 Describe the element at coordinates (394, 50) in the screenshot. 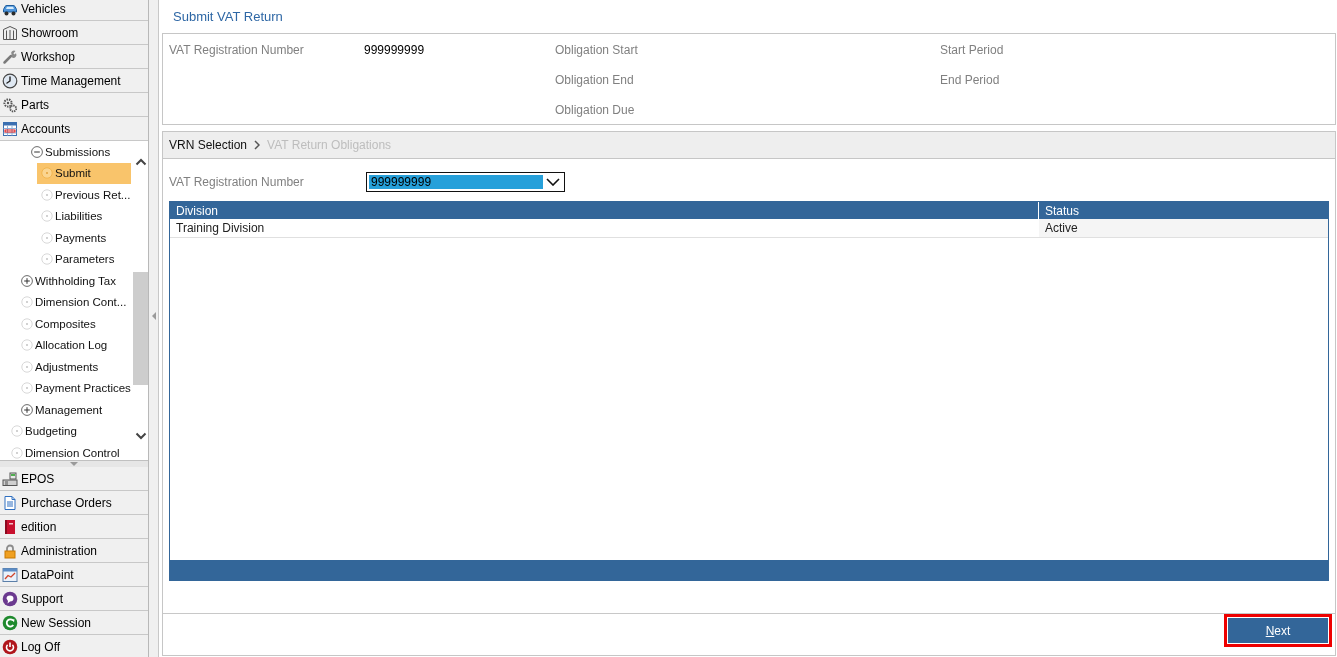

I see `field-value: 999999999` at that location.